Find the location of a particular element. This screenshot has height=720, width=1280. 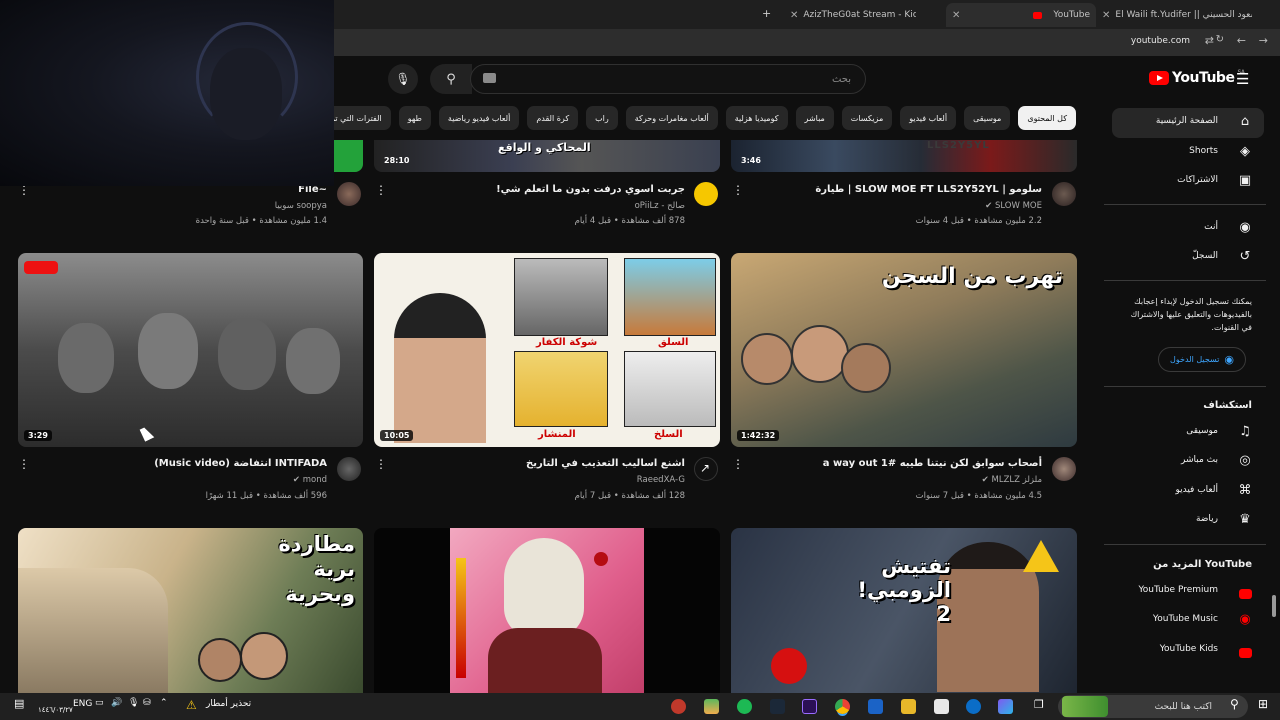

sidebar-item-kids: YouTube Kids is located at coordinates (1188, 651).